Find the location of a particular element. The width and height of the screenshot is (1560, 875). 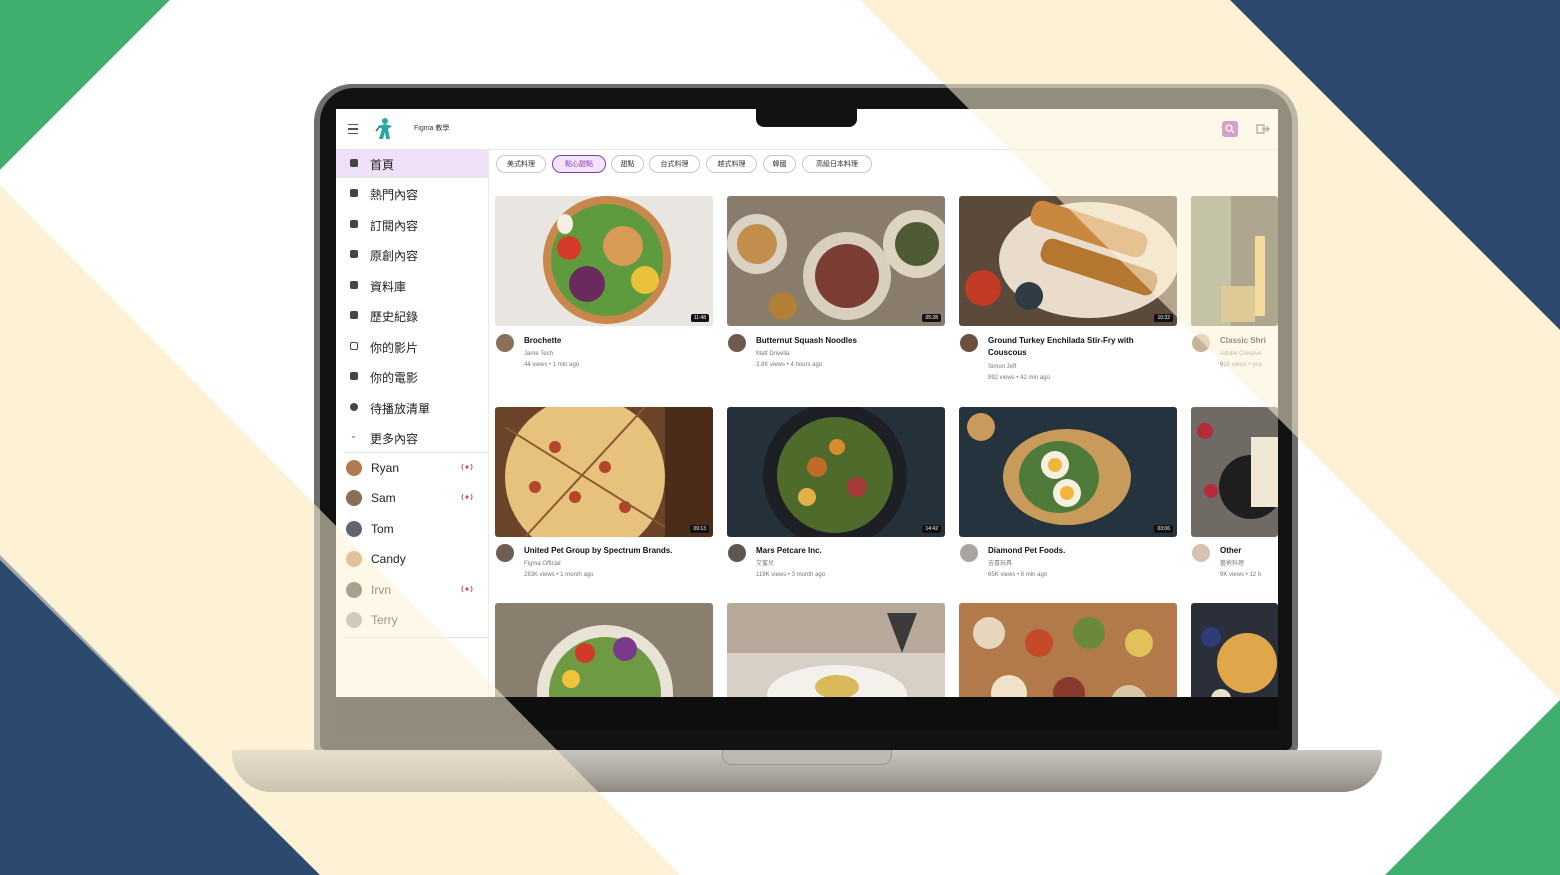

sidebar-item-show-more: ⌄ 更多內容 is located at coordinates (412, 438).